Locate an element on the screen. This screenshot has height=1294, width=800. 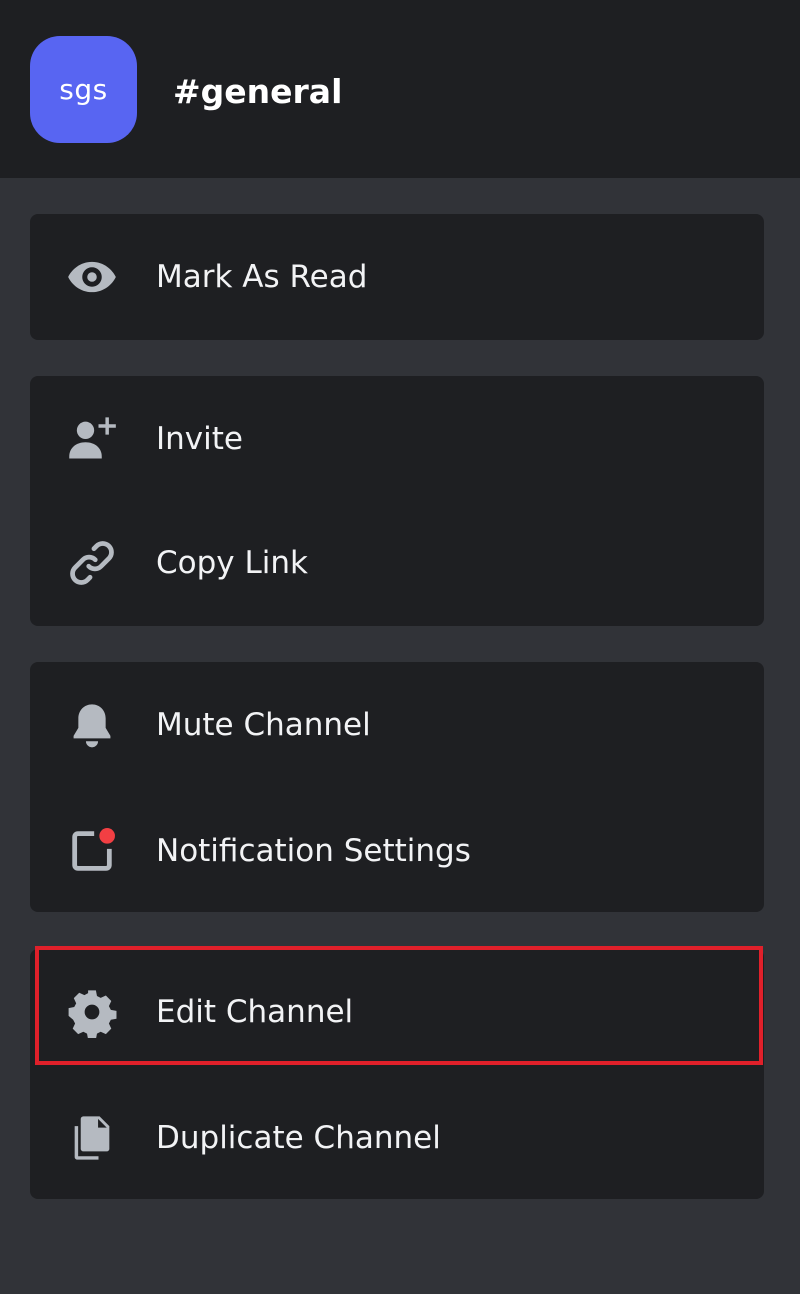
bell-icon is located at coordinates (92, 725).